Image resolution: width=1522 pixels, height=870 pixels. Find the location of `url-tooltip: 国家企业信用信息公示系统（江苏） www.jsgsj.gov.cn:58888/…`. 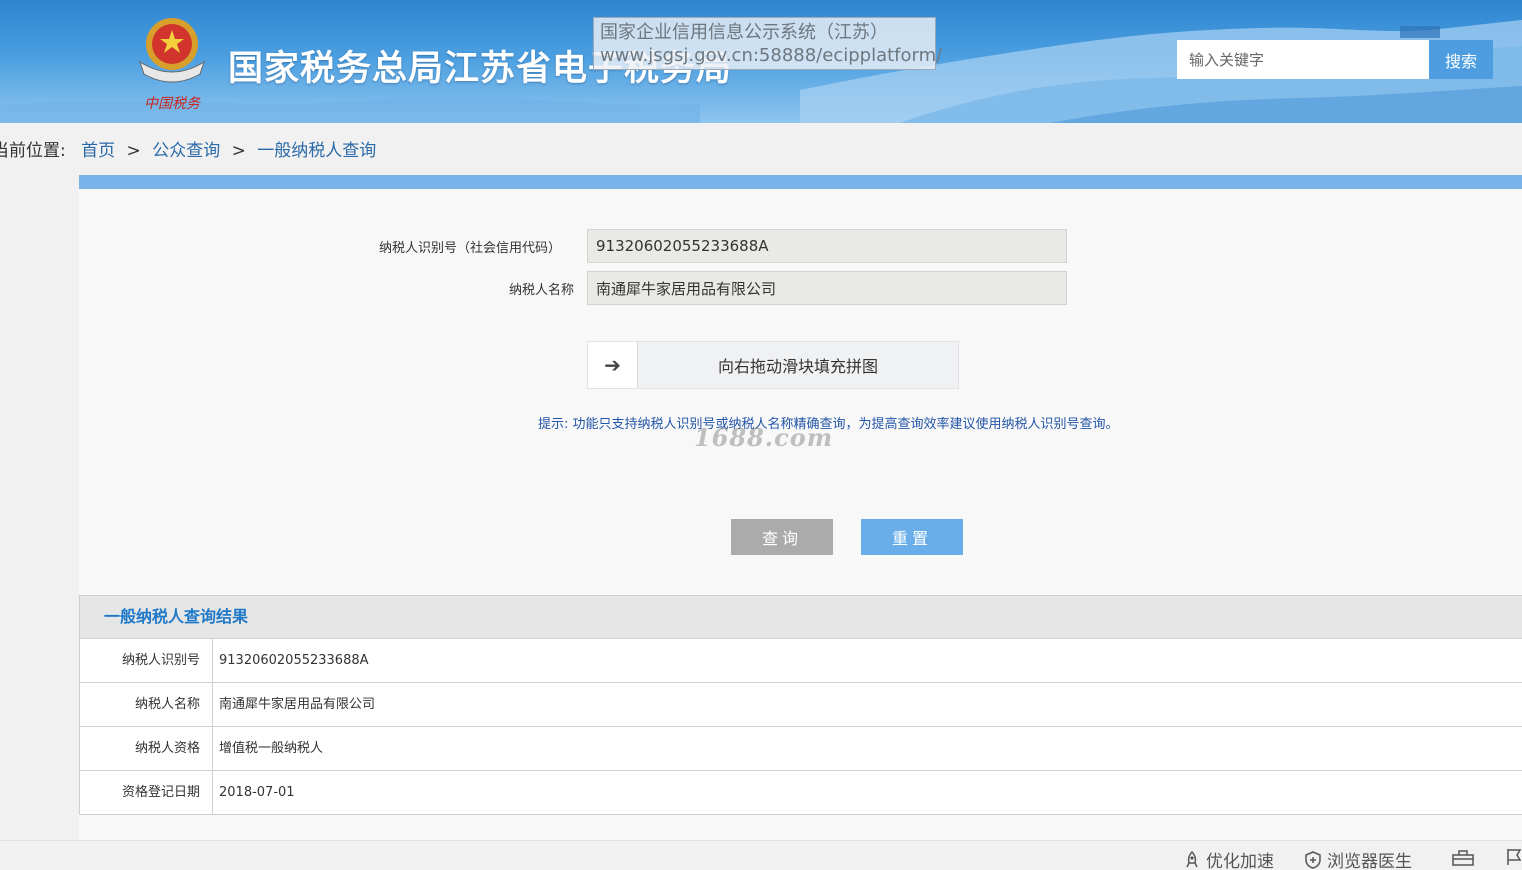

url-tooltip: 国家企业信用信息公示系统（江苏） www.jsgsj.gov.cn:58888/… is located at coordinates (768, 43).